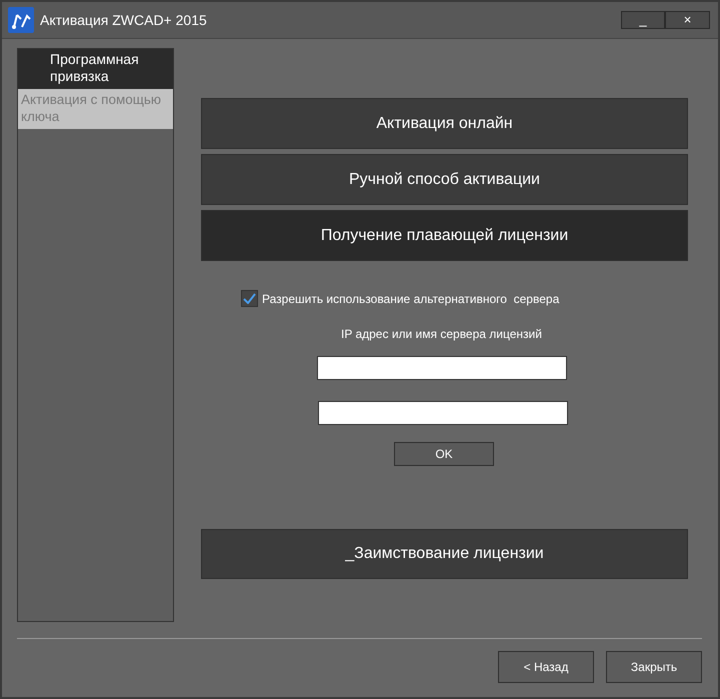 The image size is (720, 699). Describe the element at coordinates (442, 334) in the screenshot. I see `field-label: IP адрес или имя сервера лицензий` at that location.